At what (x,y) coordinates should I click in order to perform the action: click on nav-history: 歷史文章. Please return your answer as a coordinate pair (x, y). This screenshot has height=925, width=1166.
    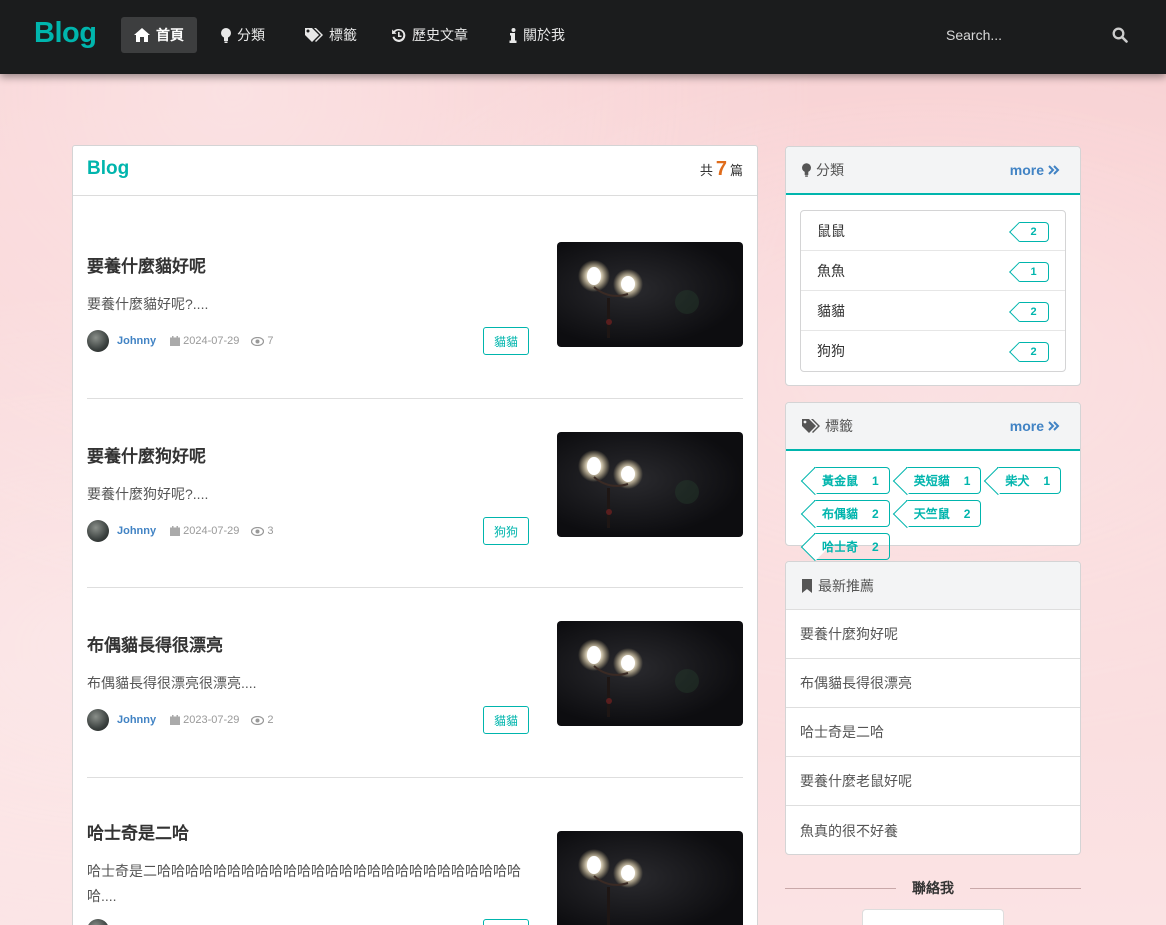
    Looking at the image, I should click on (429, 35).